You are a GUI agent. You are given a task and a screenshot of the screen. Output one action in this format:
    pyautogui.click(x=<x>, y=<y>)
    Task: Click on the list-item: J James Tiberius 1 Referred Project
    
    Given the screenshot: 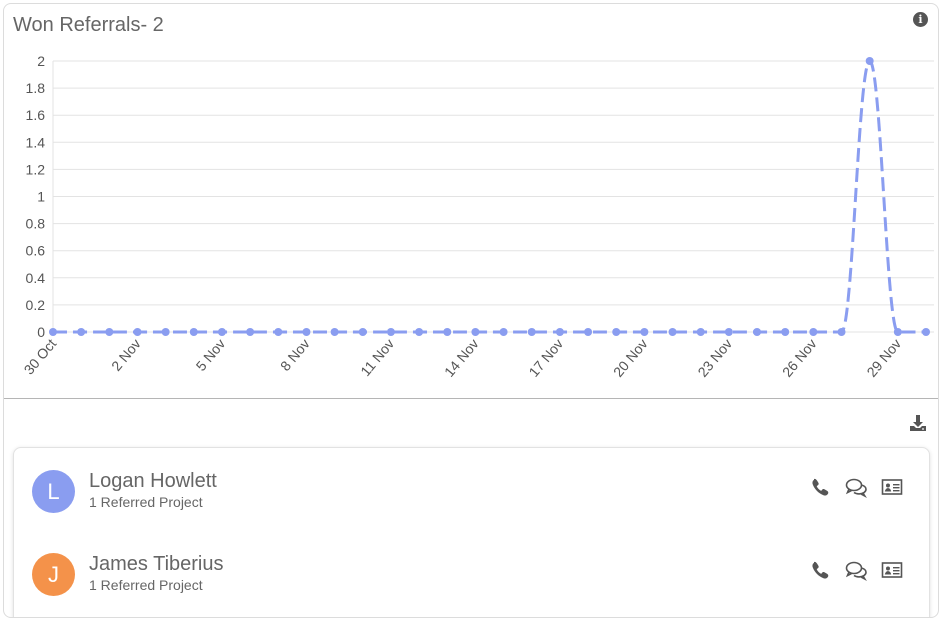 What is the action you would take?
    pyautogui.click(x=471, y=581)
    